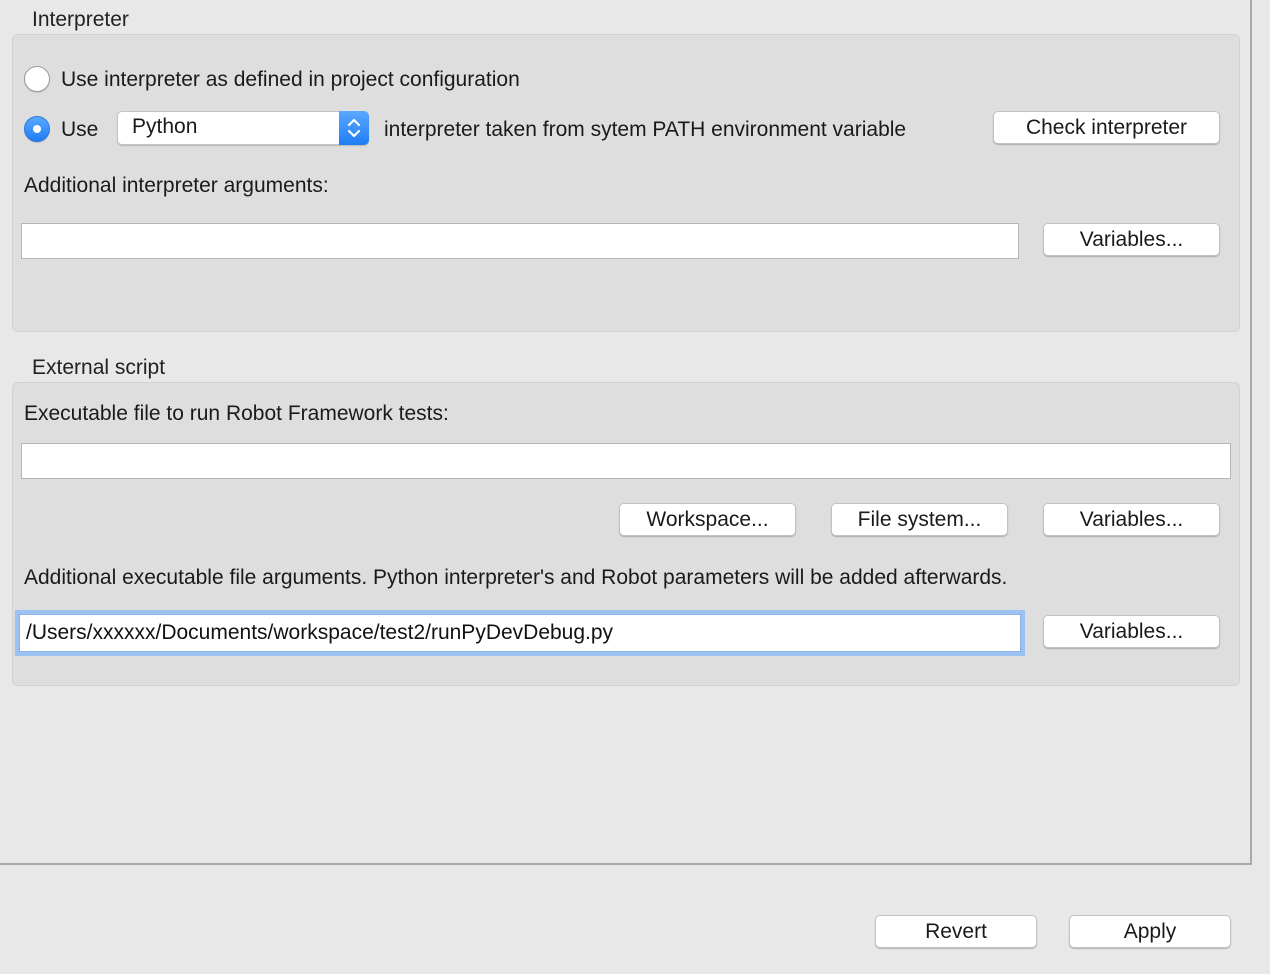 Image resolution: width=1270 pixels, height=974 pixels. What do you see at coordinates (520, 633) in the screenshot?
I see `executable-args-input` at bounding box center [520, 633].